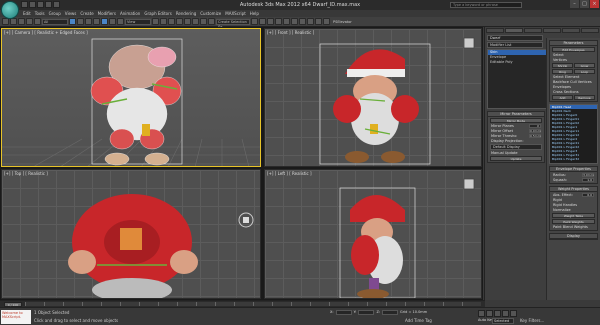 This screenshot has height=325, width=600. Describe the element at coordinates (571, 30) in the screenshot. I see `display-tab-icon` at that location.